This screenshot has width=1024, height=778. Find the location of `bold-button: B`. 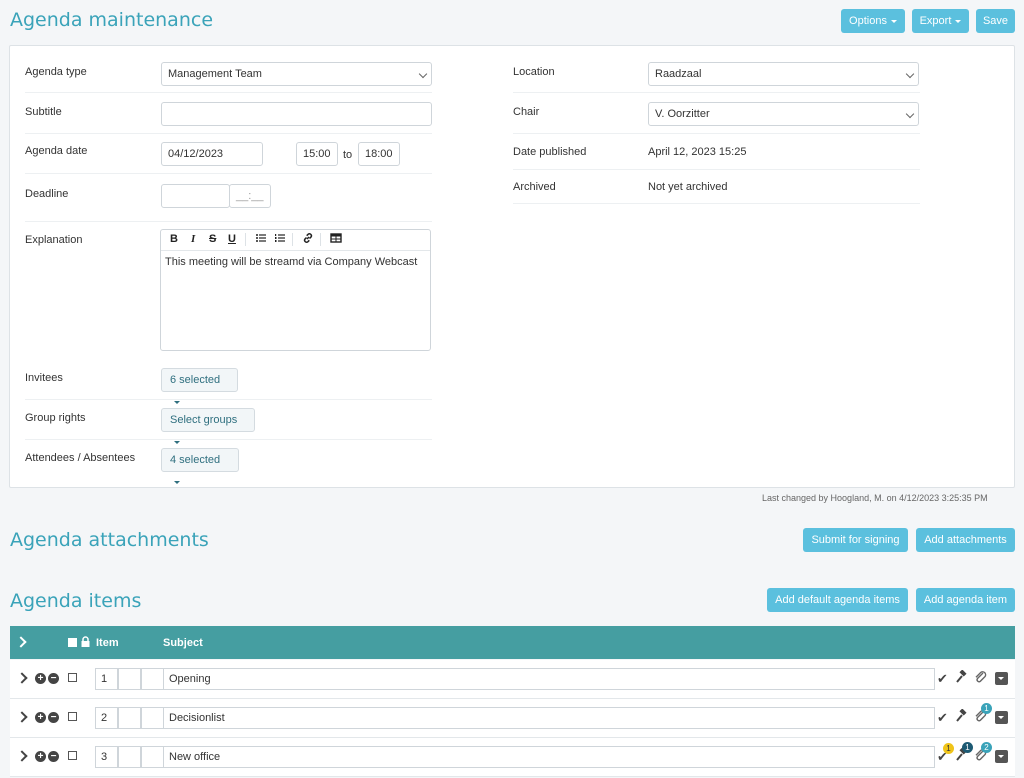

bold-button: B is located at coordinates (174, 239).